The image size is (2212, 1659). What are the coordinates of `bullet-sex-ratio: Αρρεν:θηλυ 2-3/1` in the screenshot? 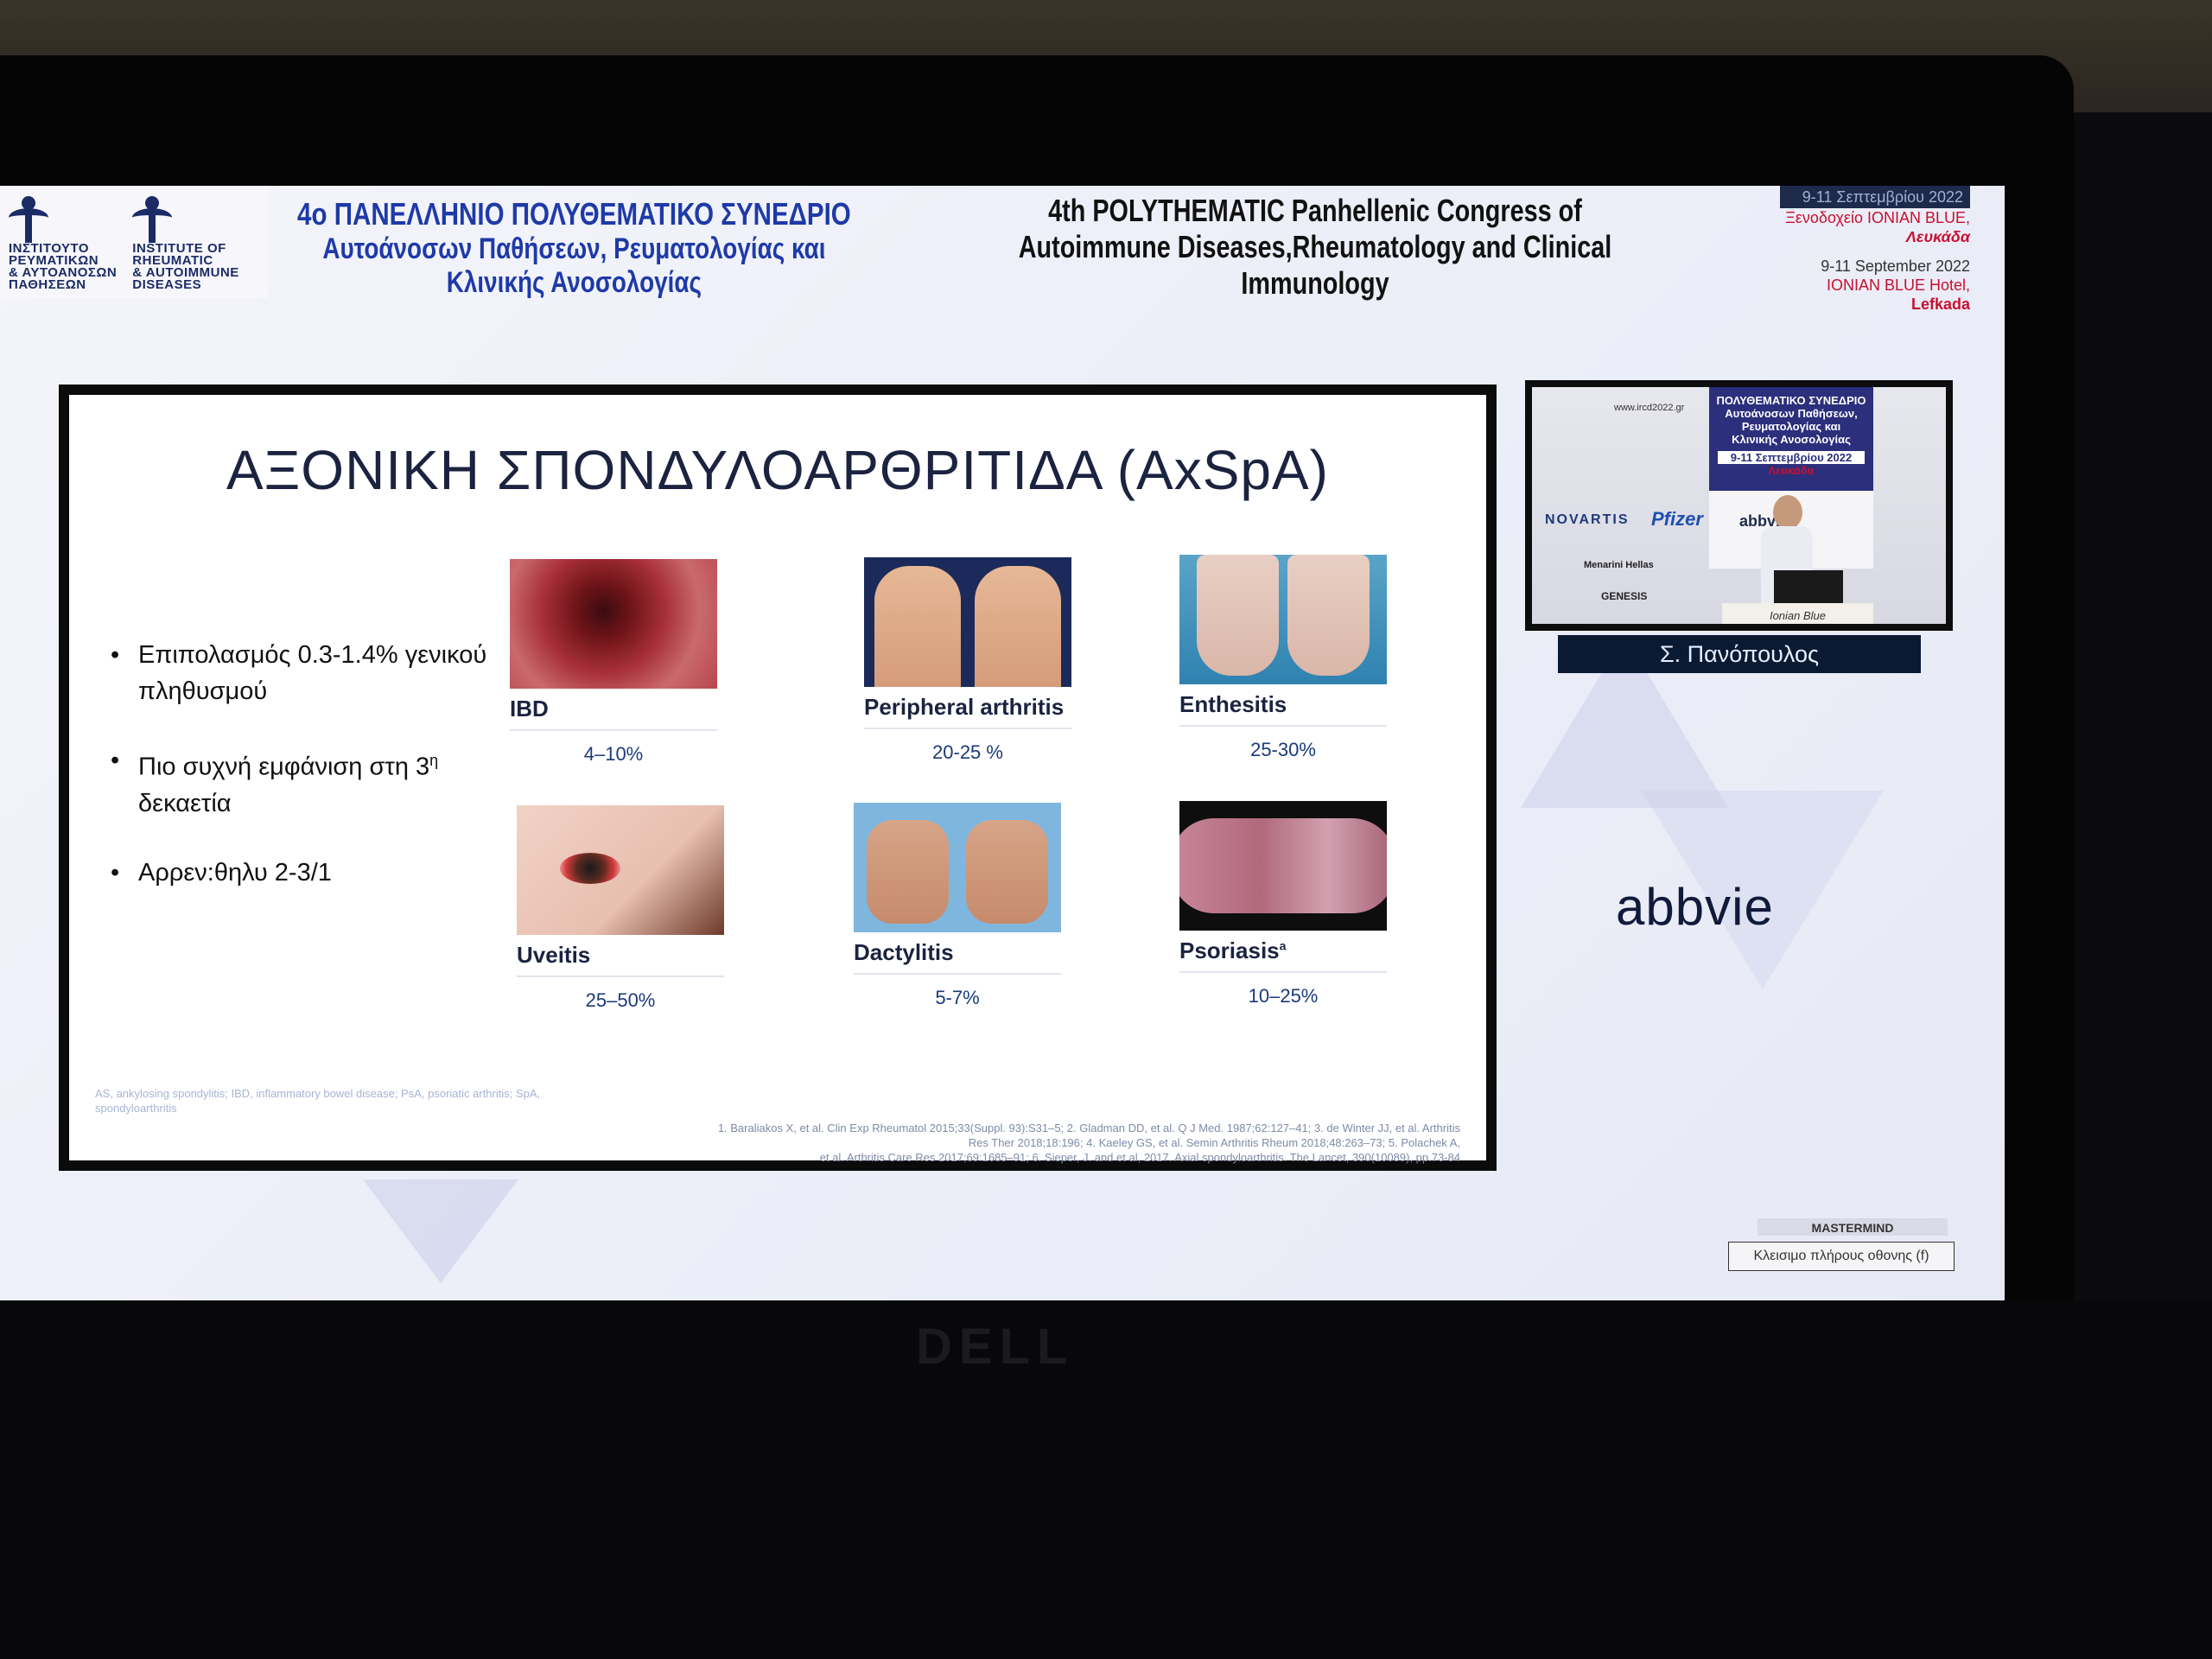 It's located at (320, 873).